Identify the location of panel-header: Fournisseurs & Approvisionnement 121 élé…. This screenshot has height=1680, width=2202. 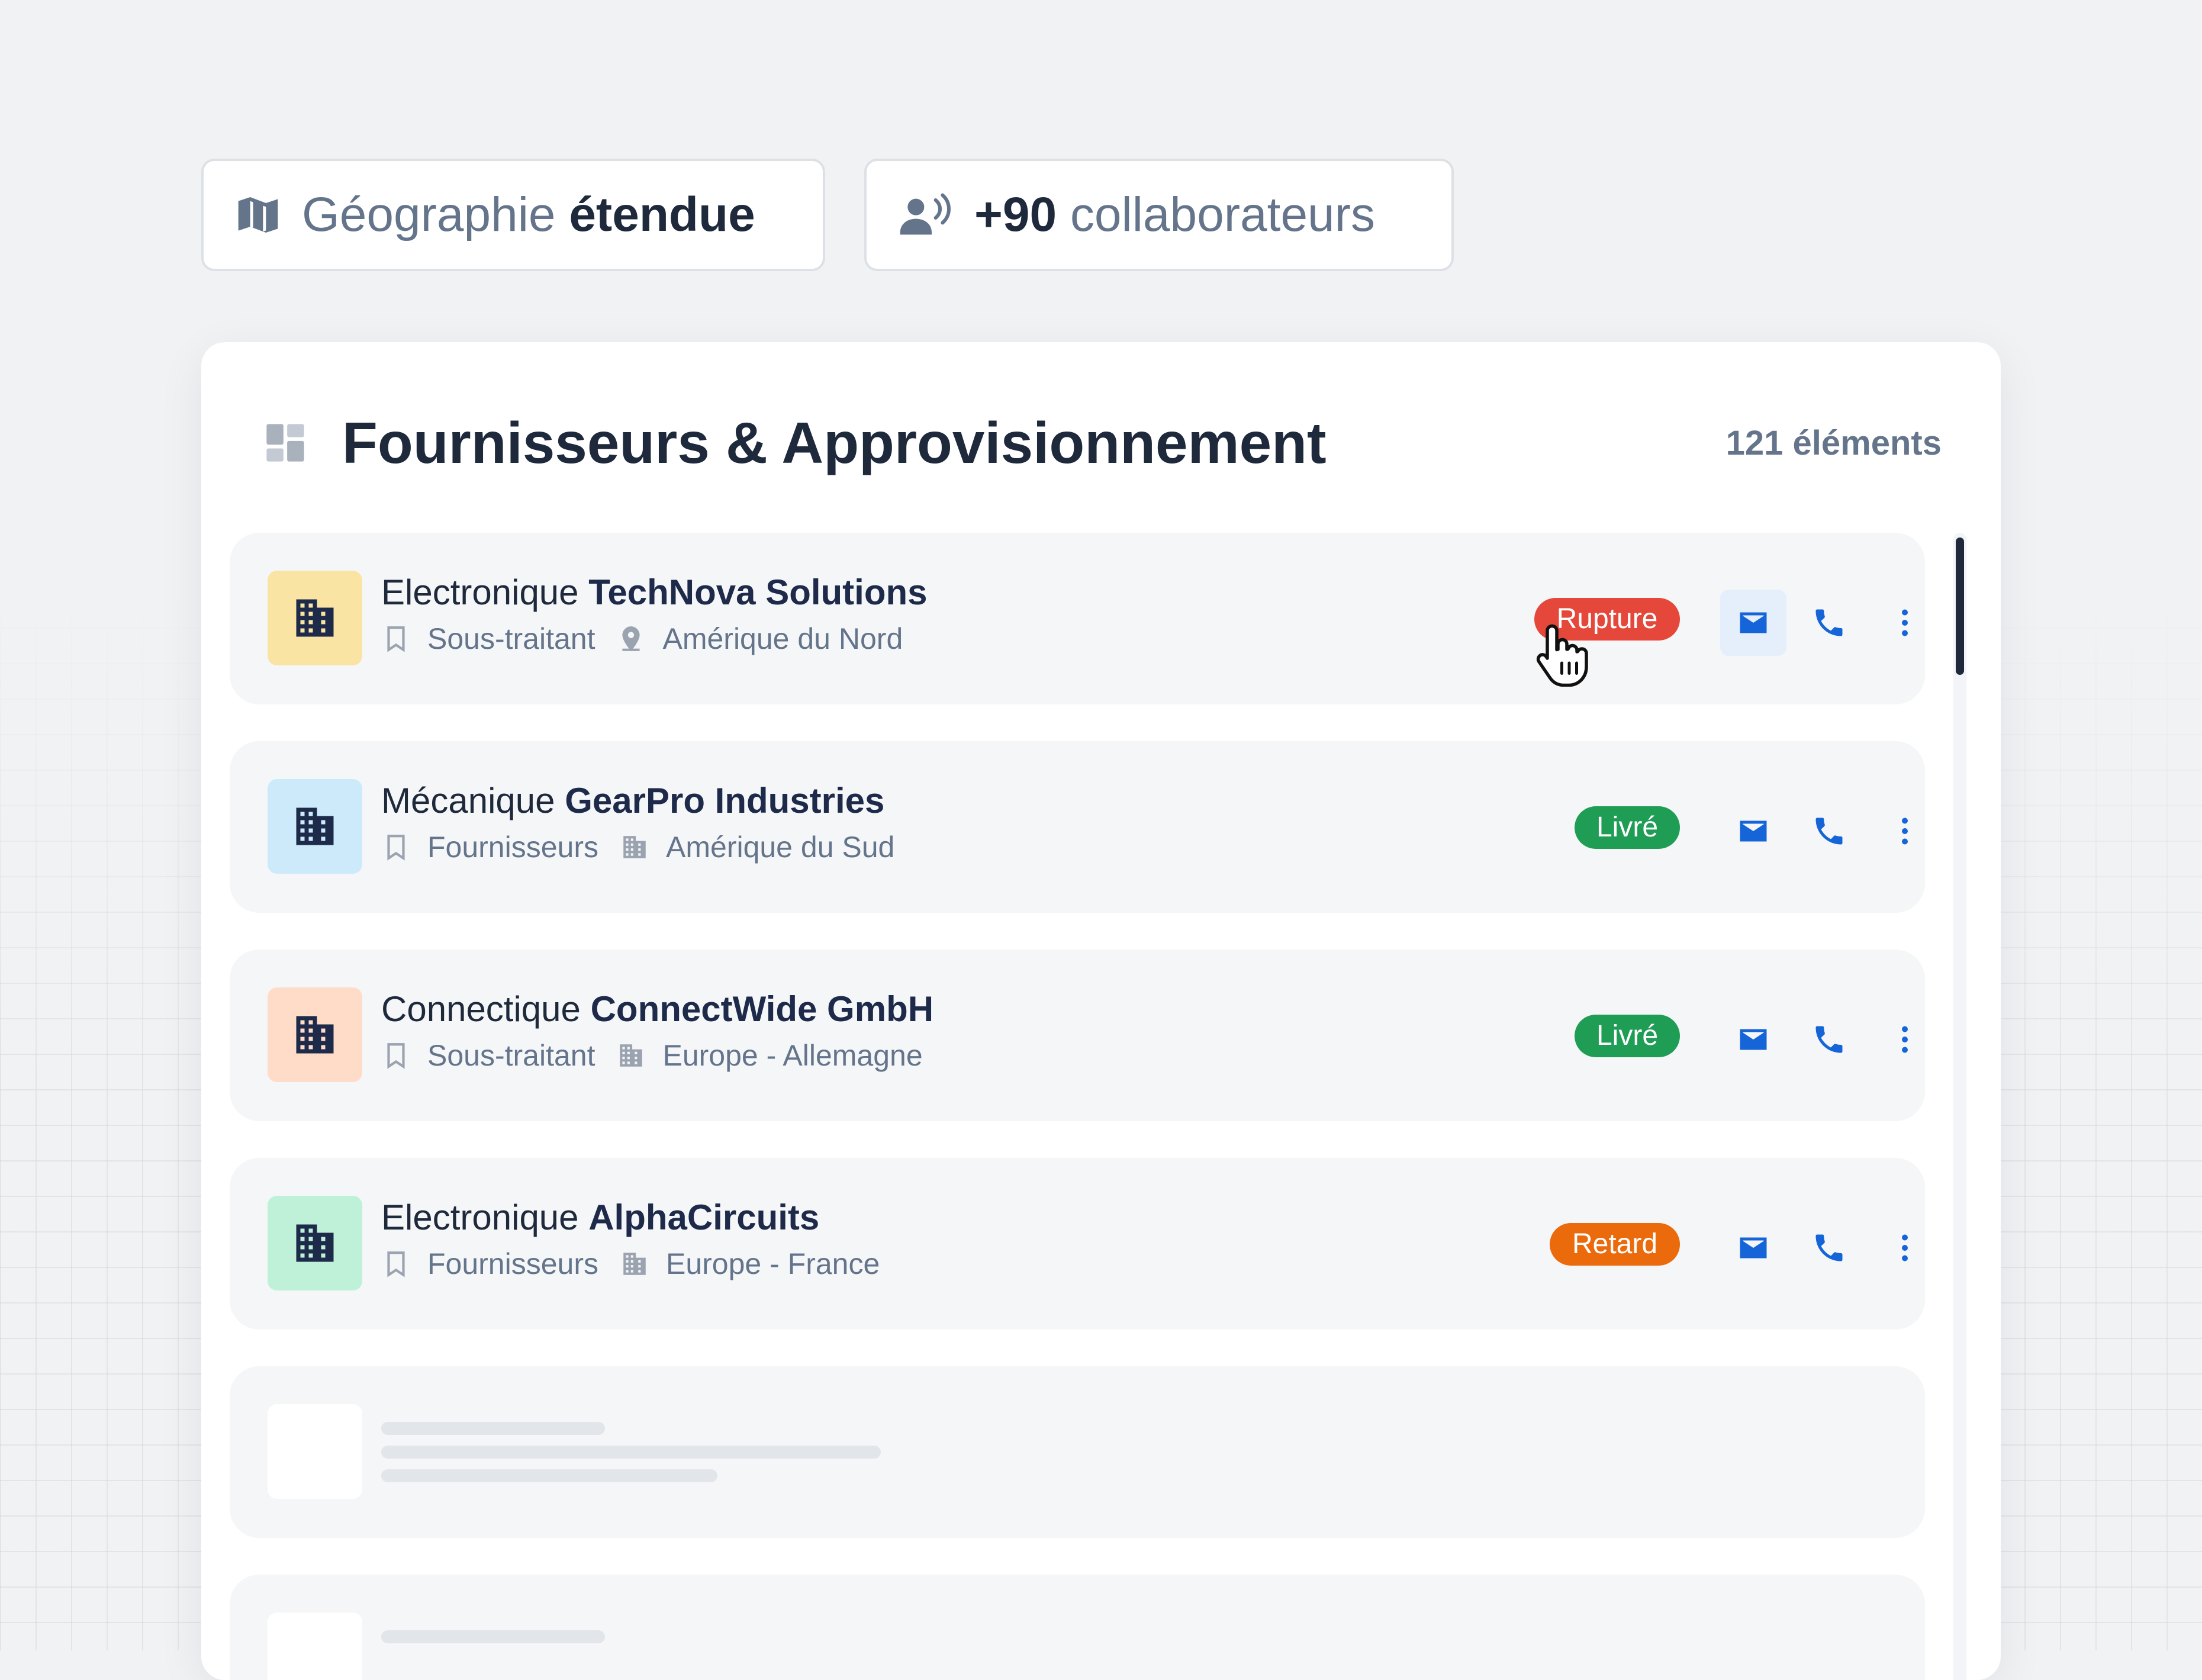
(1102, 442).